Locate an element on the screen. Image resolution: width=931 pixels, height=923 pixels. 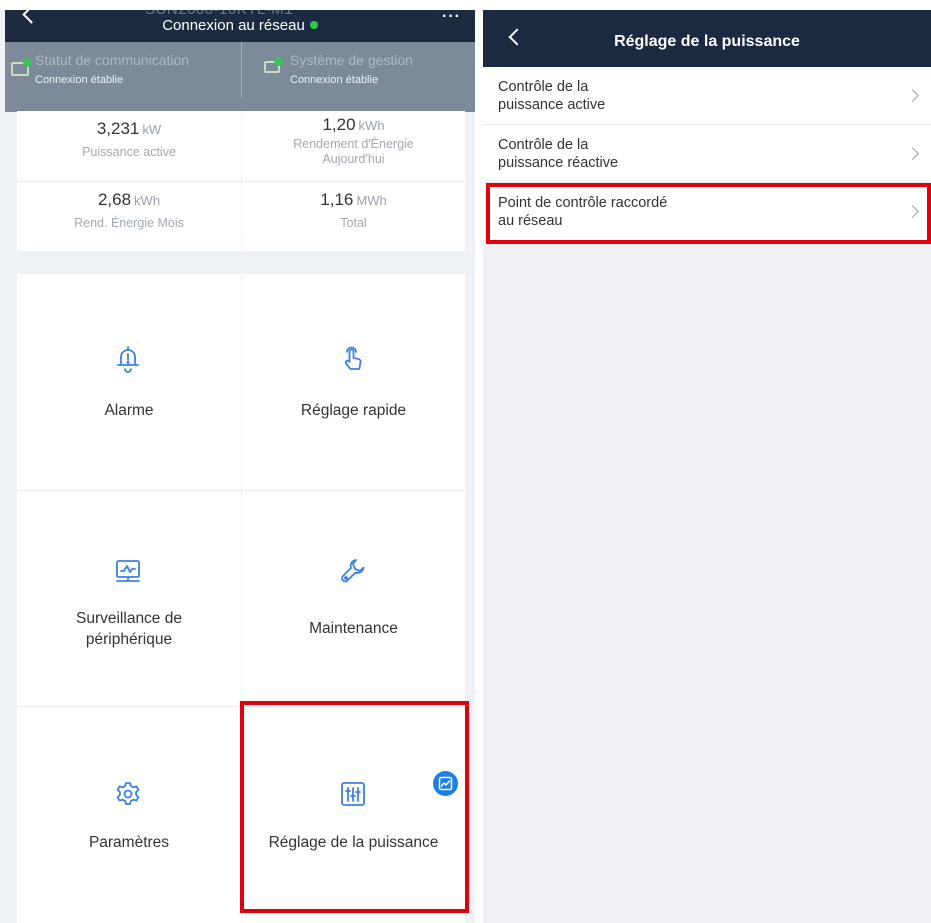
list-item-active-power-control: Contrôle de la puissance active is located at coordinates (707, 96).